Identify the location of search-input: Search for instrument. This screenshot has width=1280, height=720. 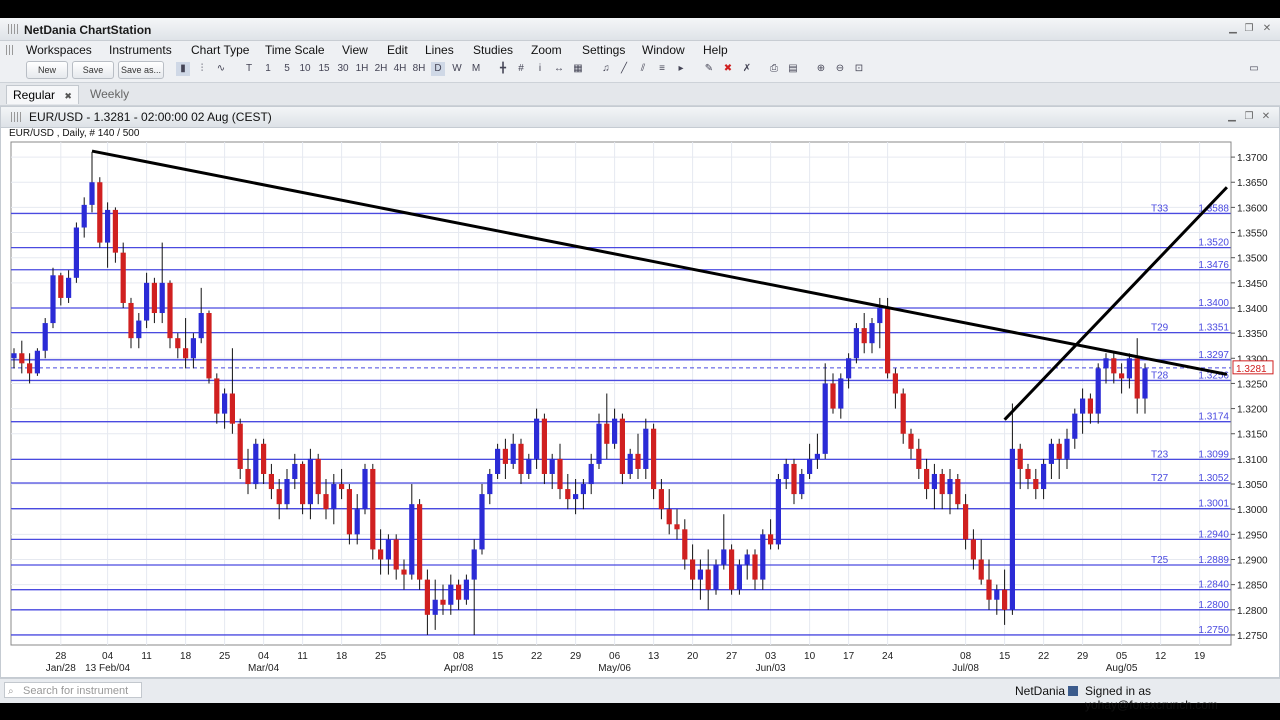
(73, 690).